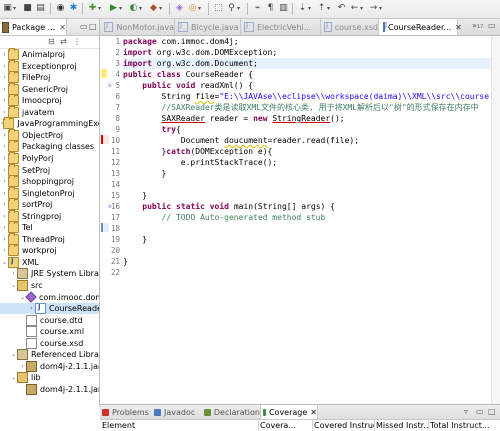 Image resolution: width=500 pixels, height=431 pixels. Describe the element at coordinates (49, 157) in the screenshot. I see `tree-item: › PolyPorj` at that location.